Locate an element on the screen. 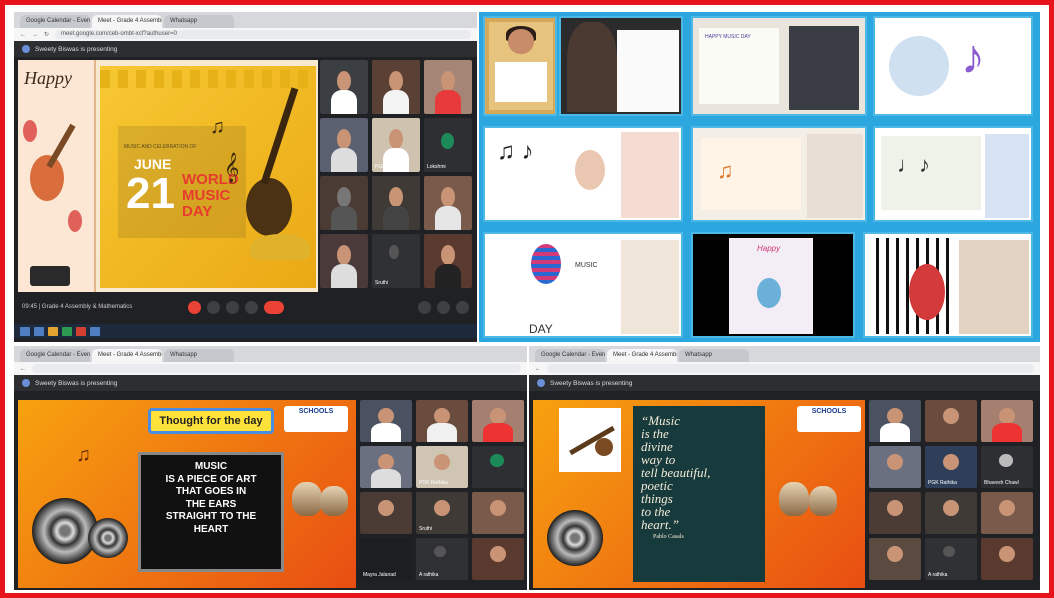 The width and height of the screenshot is (1054, 598). camera-button is located at coordinates (213, 307).